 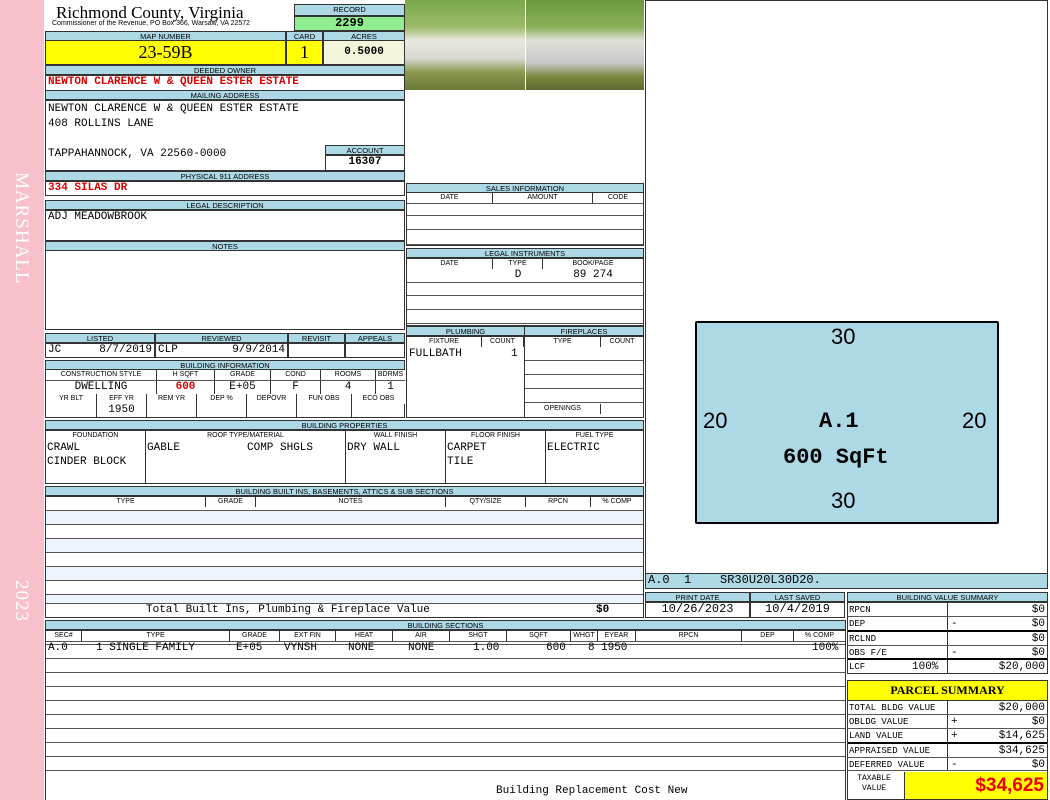 What do you see at coordinates (231, 502) in the screenshot?
I see `builtin-grade-header: GRADE` at bounding box center [231, 502].